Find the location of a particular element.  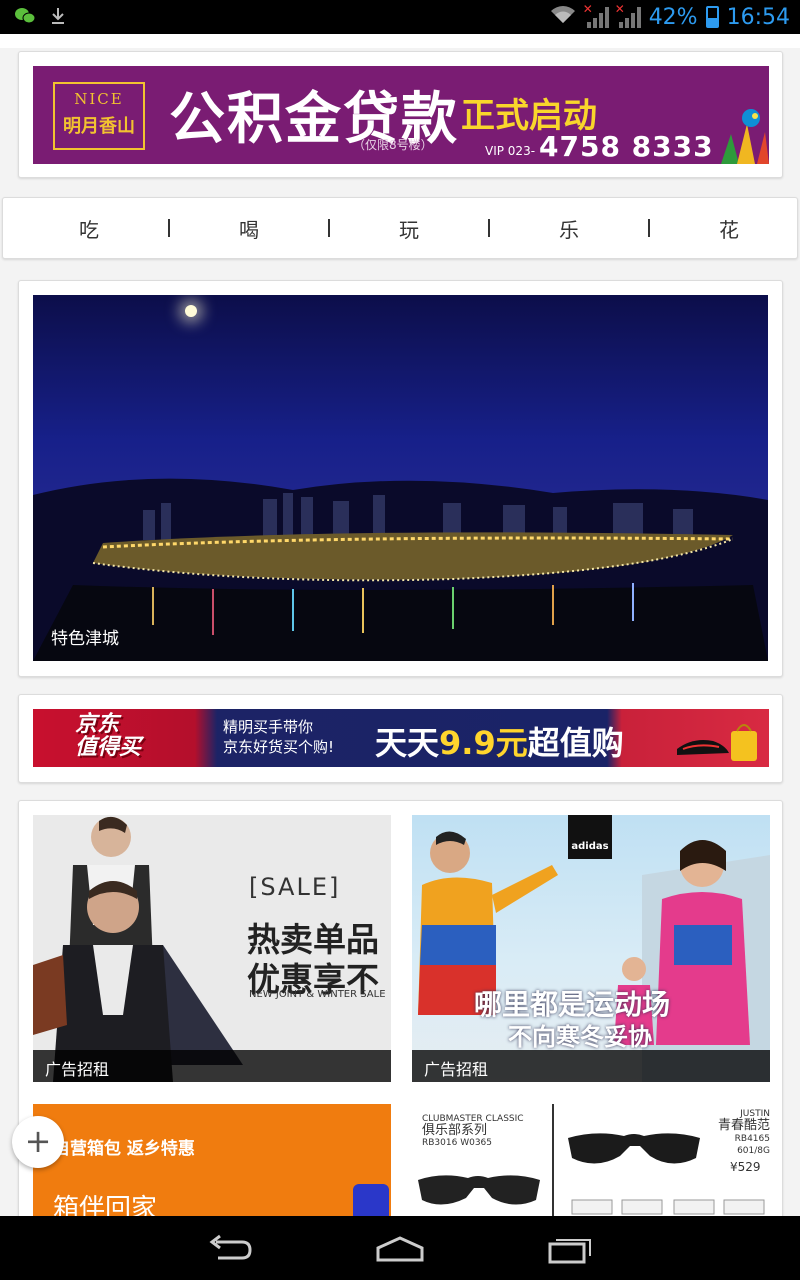

product-tile-luggage: 自营箱包 返乡特惠 箱伴回家 is located at coordinates (212, 1160).